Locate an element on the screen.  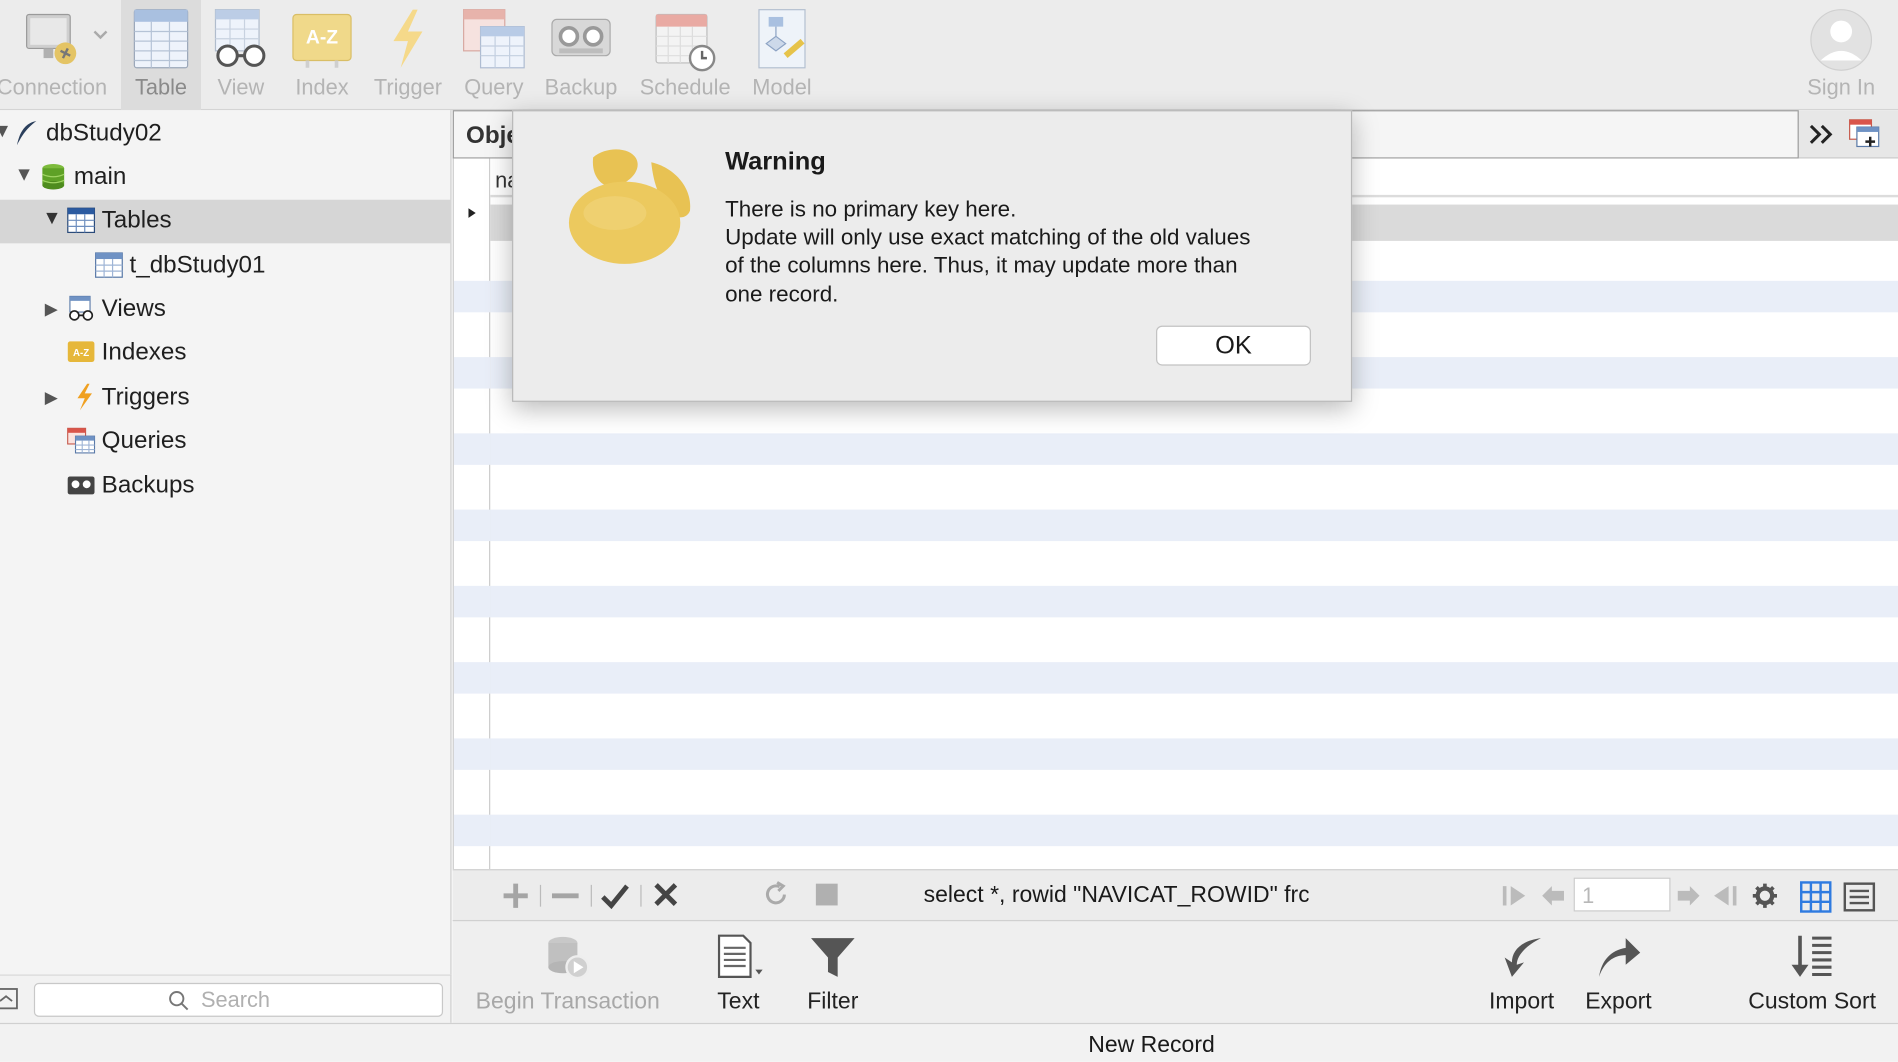
previous-page-icon is located at coordinates (1553, 896).